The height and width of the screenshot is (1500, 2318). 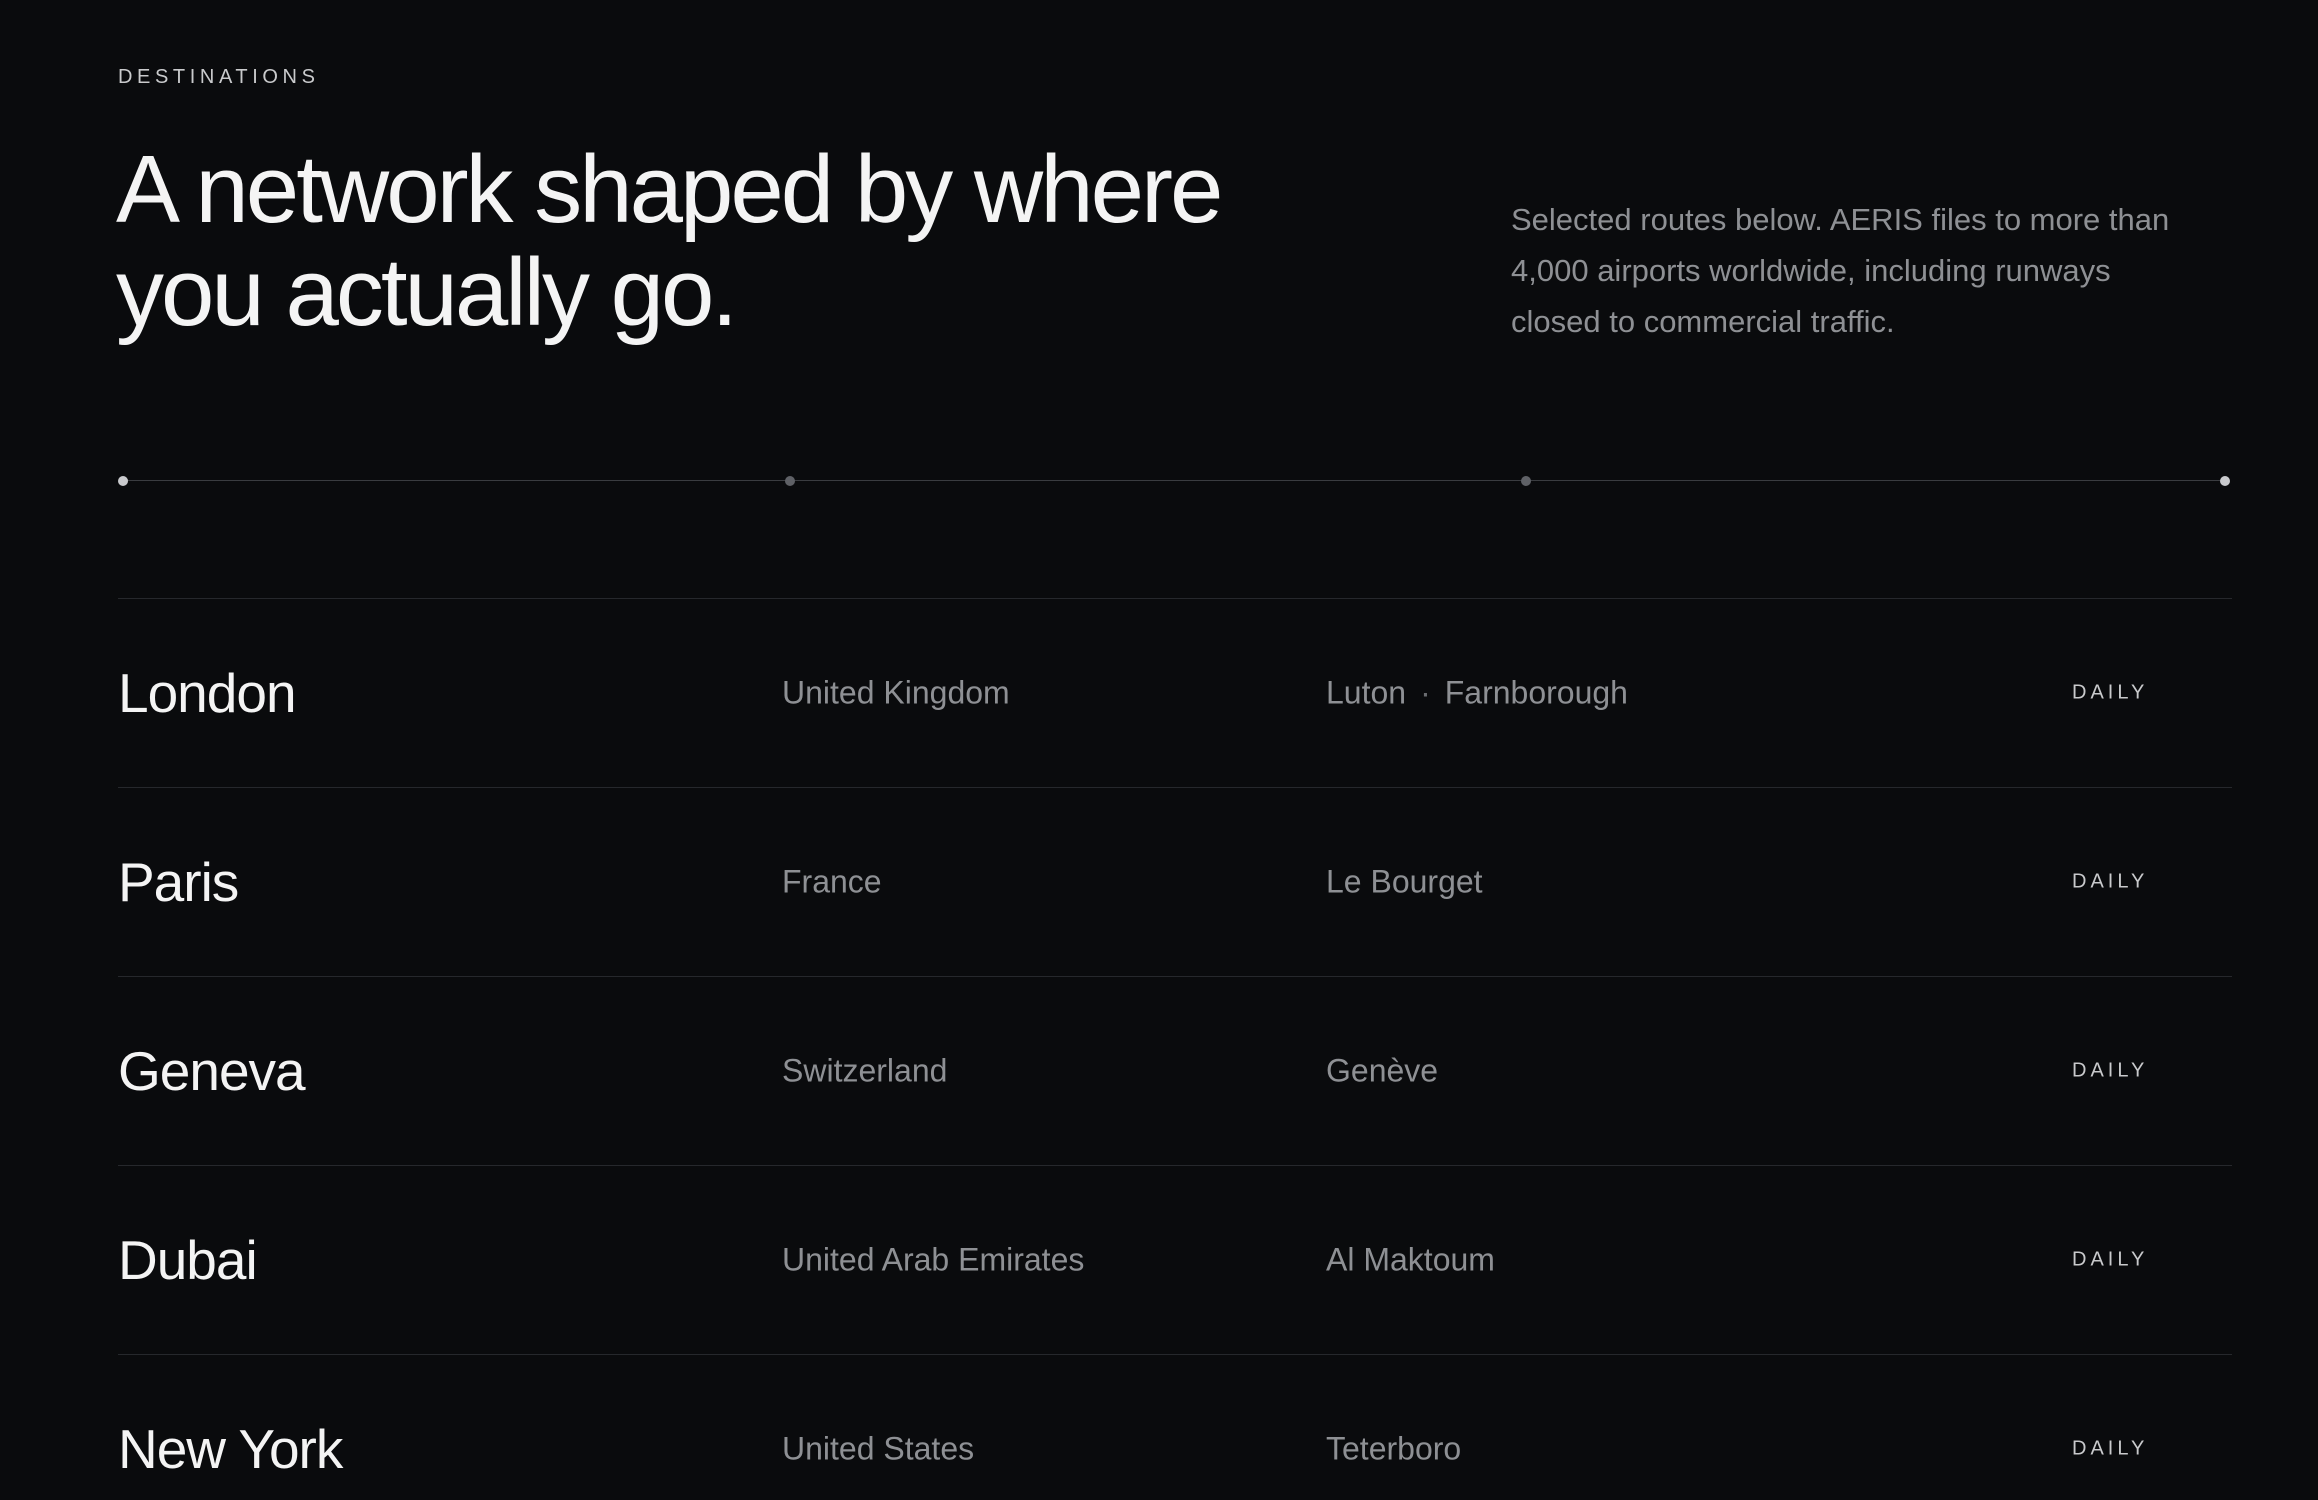 I want to click on airport-name: Luton, so click(x=1366, y=692).